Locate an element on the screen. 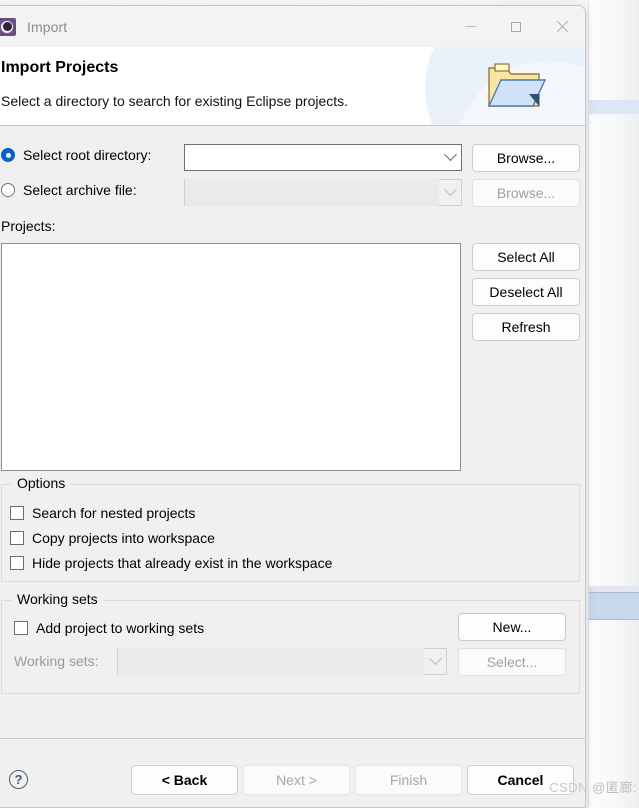  maximize-button is located at coordinates (516, 26).